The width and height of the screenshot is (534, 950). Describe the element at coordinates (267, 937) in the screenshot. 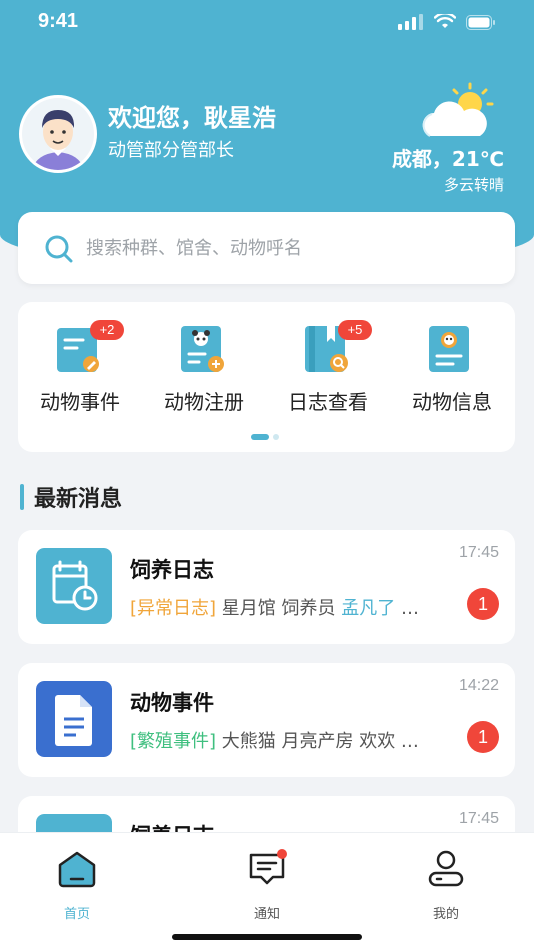

I see `home-indicator` at that location.